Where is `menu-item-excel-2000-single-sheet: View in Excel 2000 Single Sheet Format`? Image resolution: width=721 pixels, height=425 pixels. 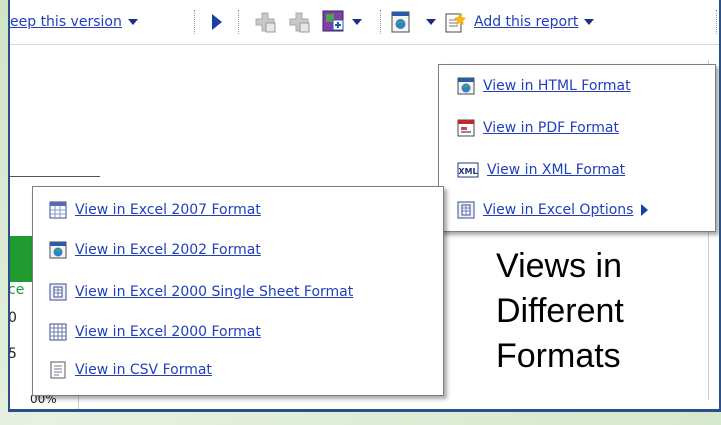
menu-item-excel-2000-single-sheet: View in Excel 2000 Single Sheet Format is located at coordinates (201, 292).